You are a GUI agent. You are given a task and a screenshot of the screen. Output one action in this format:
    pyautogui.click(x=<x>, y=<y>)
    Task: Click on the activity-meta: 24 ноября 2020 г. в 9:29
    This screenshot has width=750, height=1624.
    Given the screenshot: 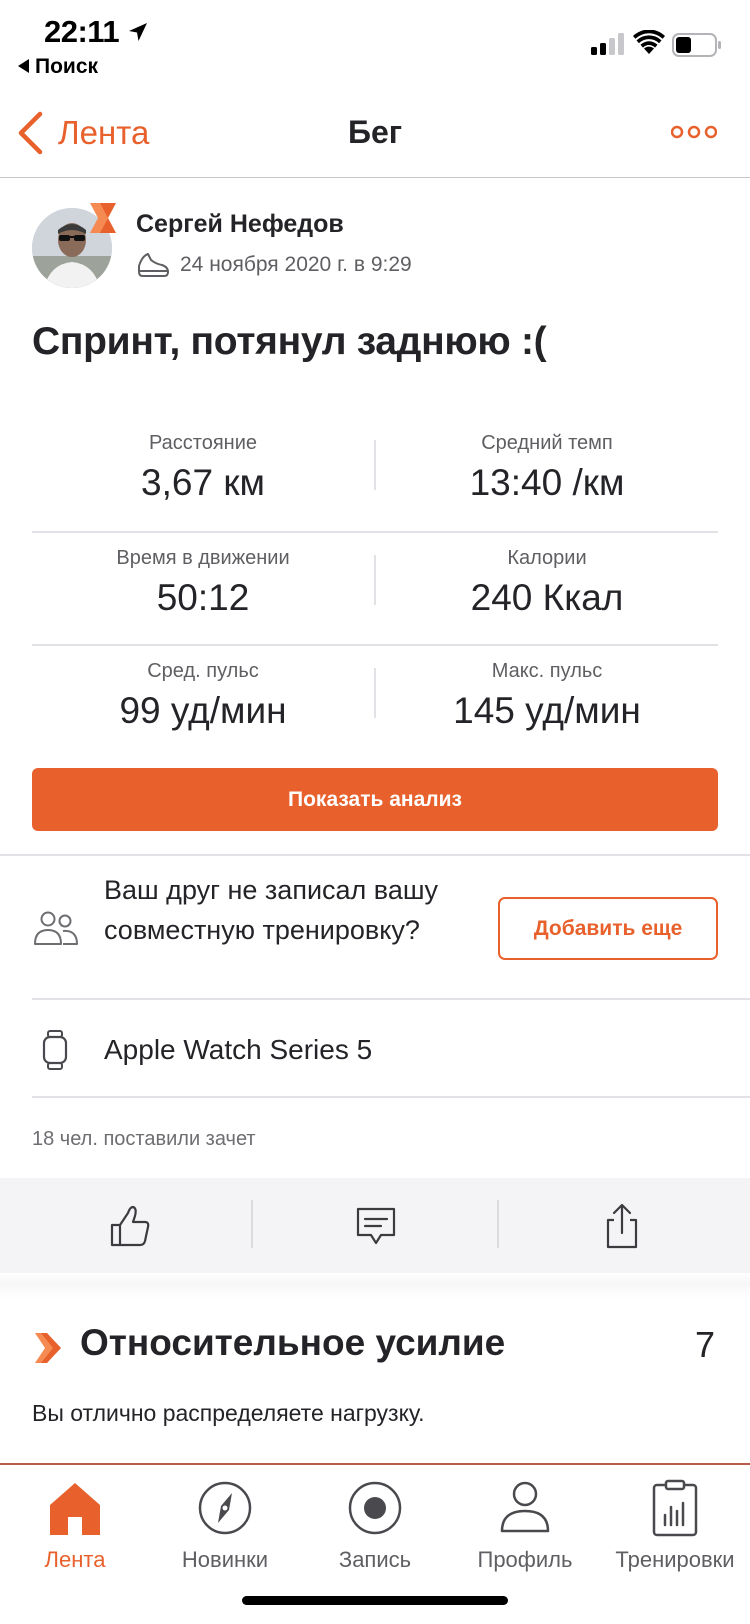 What is the action you would take?
    pyautogui.click(x=274, y=265)
    